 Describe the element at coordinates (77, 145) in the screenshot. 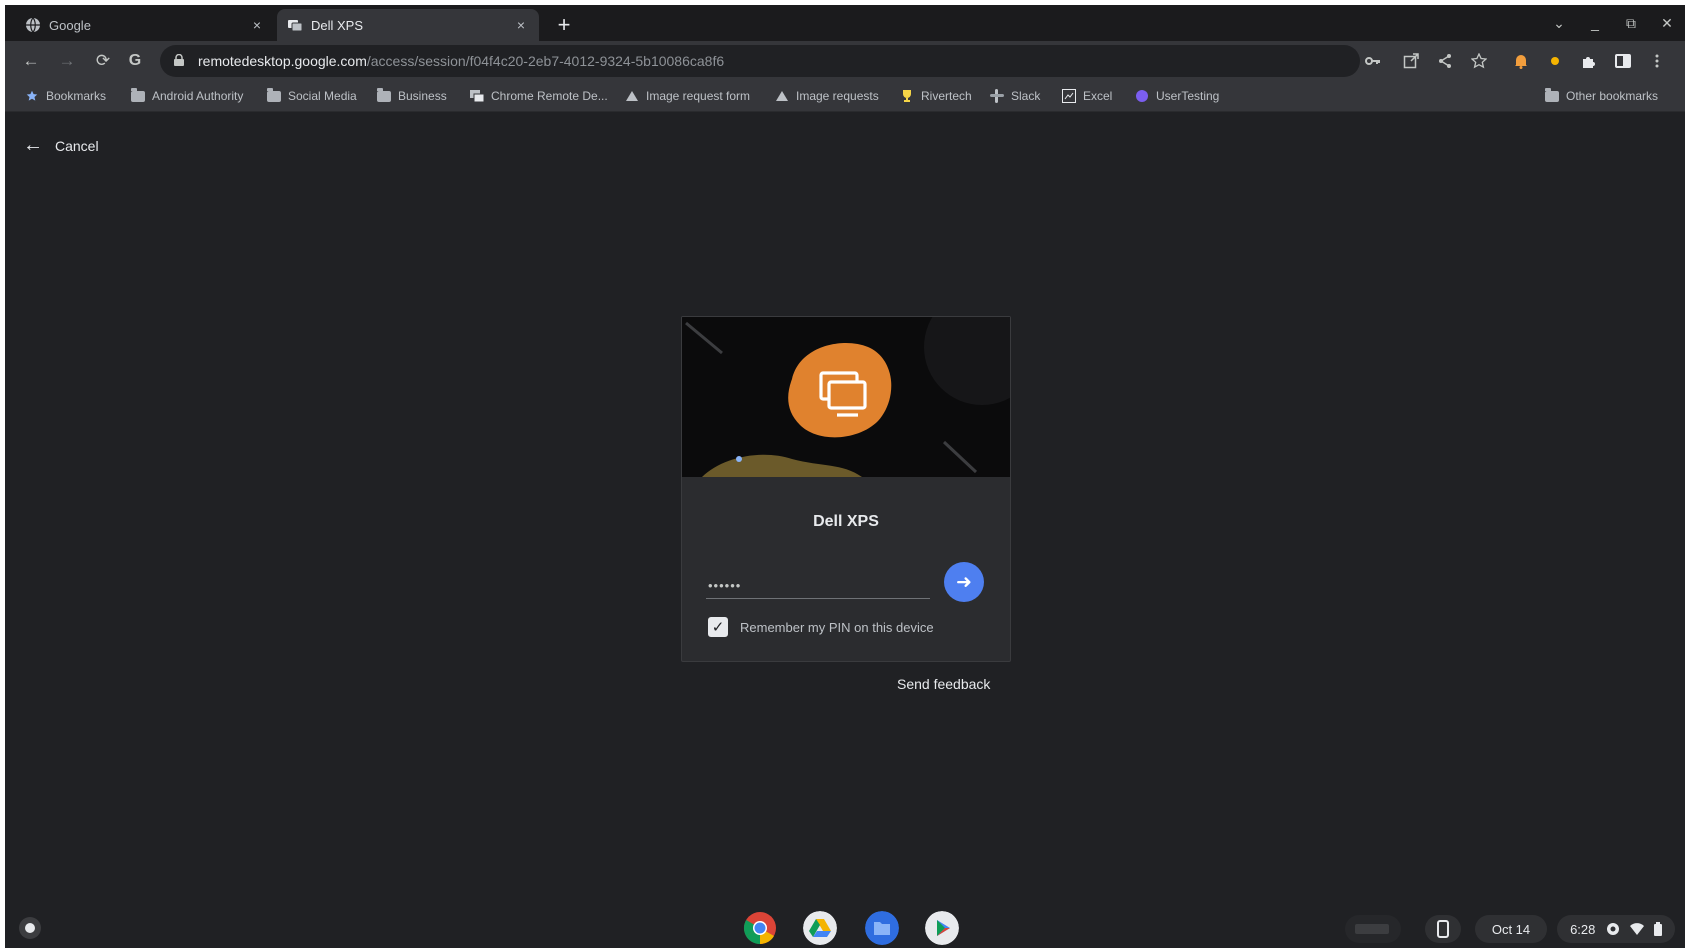

I see `cancel-label: Cancel` at that location.